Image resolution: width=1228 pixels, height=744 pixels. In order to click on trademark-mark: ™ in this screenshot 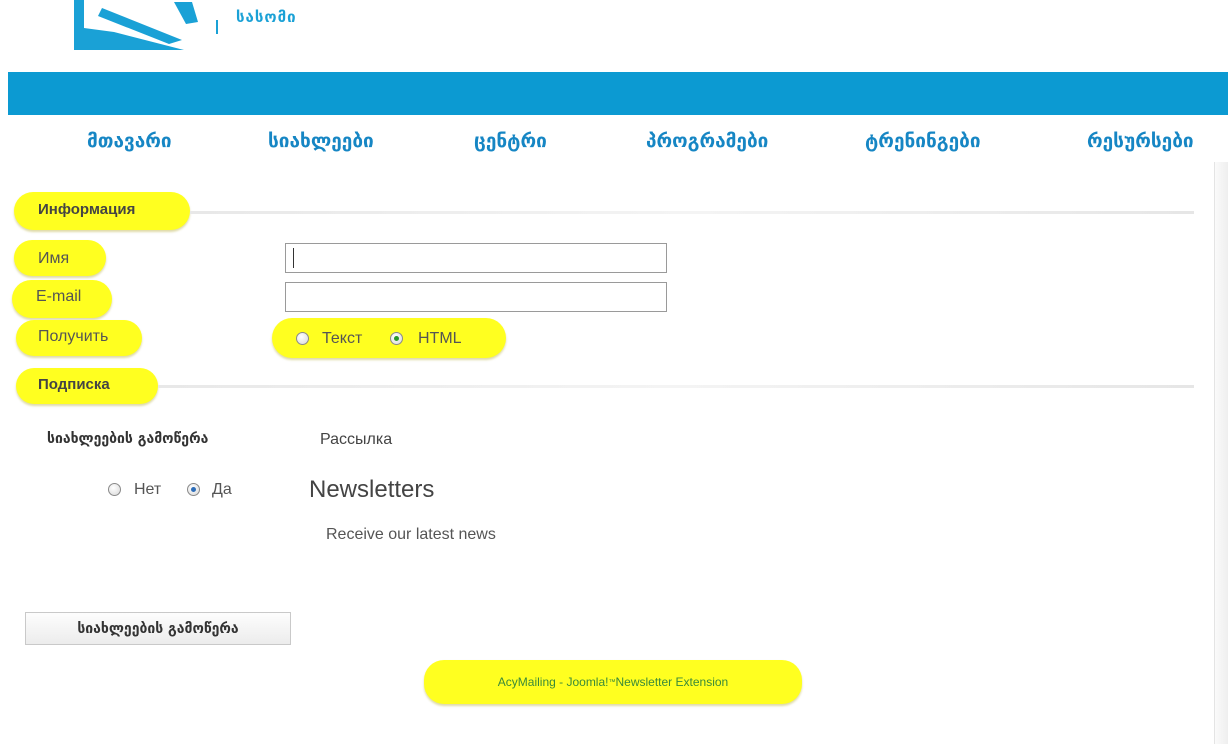, I will do `click(612, 682)`.